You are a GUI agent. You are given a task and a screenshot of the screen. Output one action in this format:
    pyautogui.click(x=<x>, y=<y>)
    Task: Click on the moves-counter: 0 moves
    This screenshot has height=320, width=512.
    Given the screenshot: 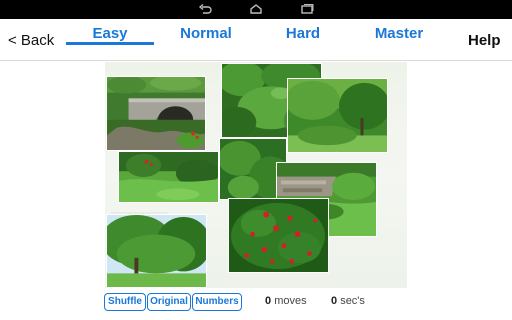 What is the action you would take?
    pyautogui.click(x=286, y=301)
    